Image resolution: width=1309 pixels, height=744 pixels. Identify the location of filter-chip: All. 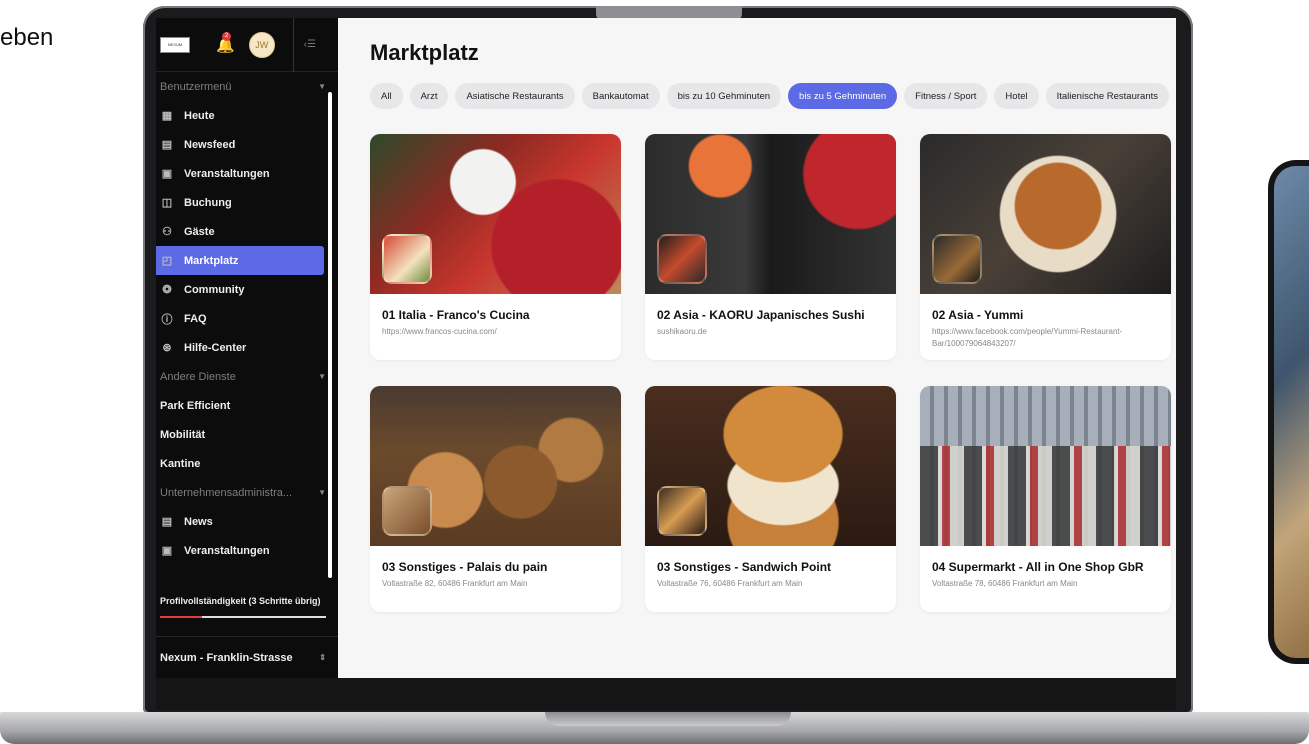
(386, 96).